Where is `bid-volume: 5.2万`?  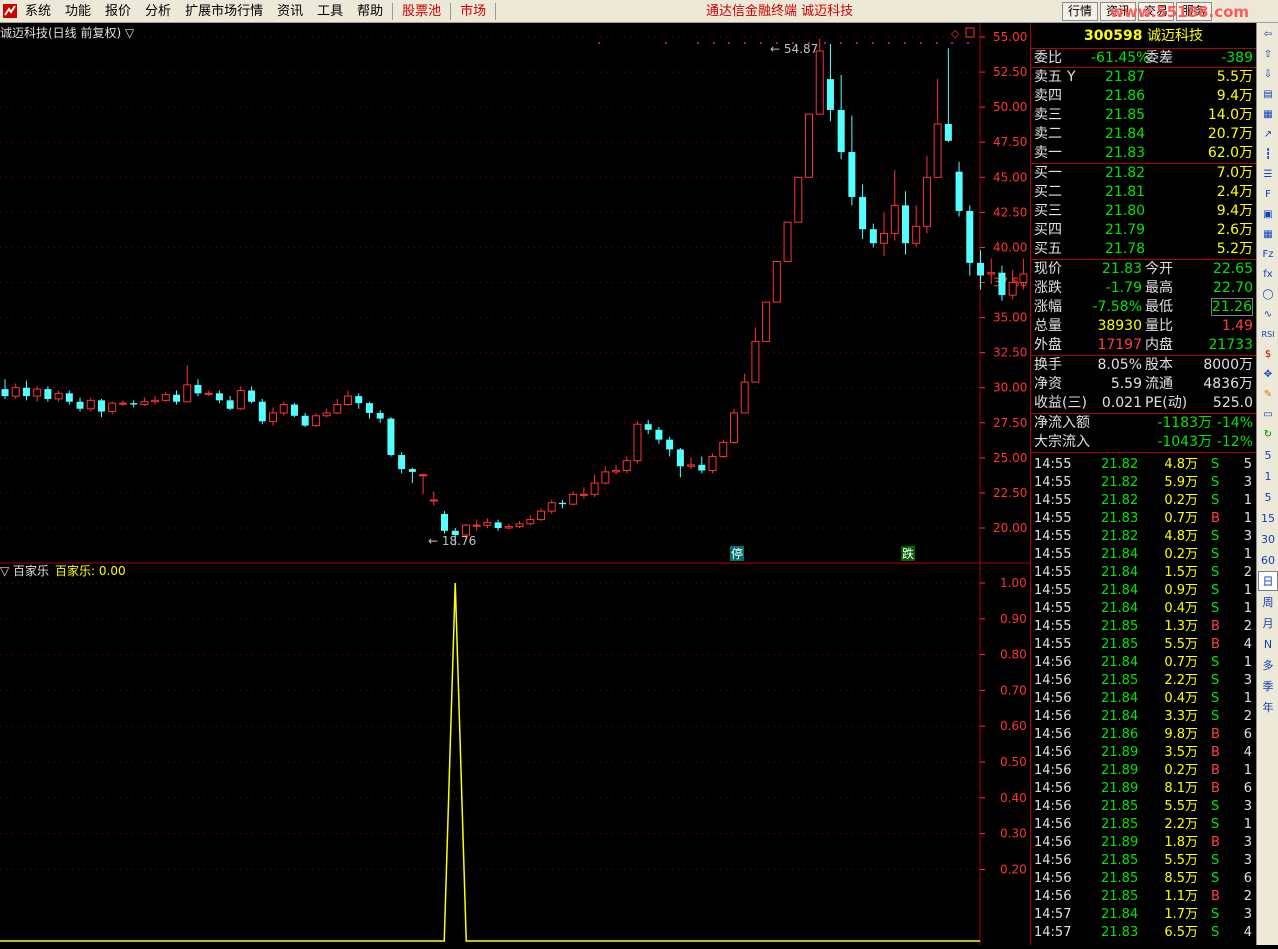
bid-volume: 5.2万 is located at coordinates (1234, 249).